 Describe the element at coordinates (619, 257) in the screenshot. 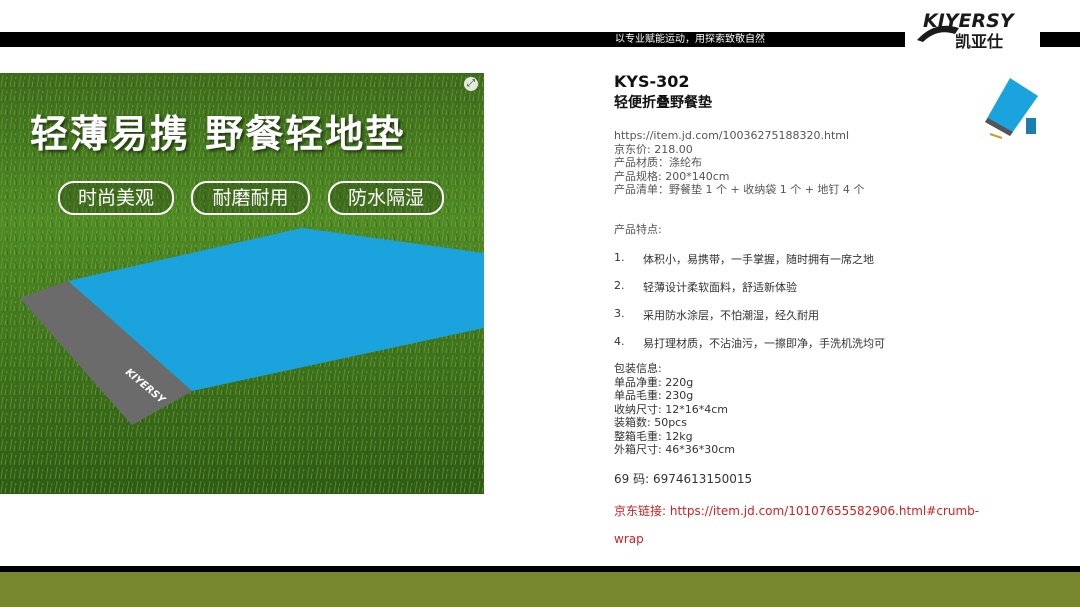

I see `feature-number: 1.` at that location.